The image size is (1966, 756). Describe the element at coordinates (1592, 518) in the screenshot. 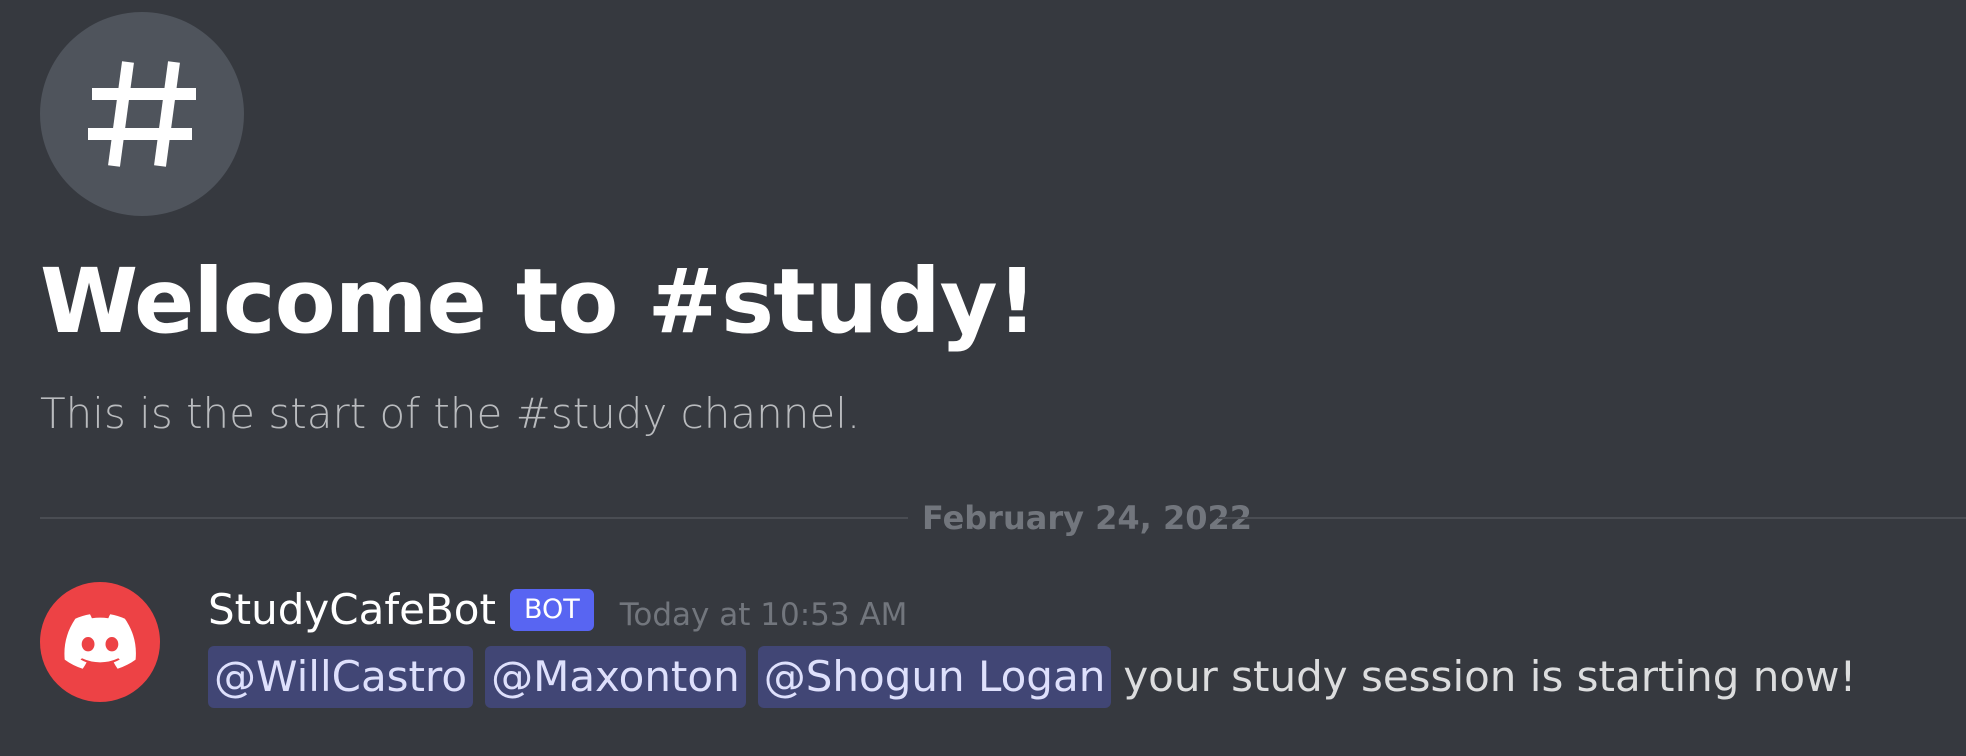

I see `divider-line-right` at that location.